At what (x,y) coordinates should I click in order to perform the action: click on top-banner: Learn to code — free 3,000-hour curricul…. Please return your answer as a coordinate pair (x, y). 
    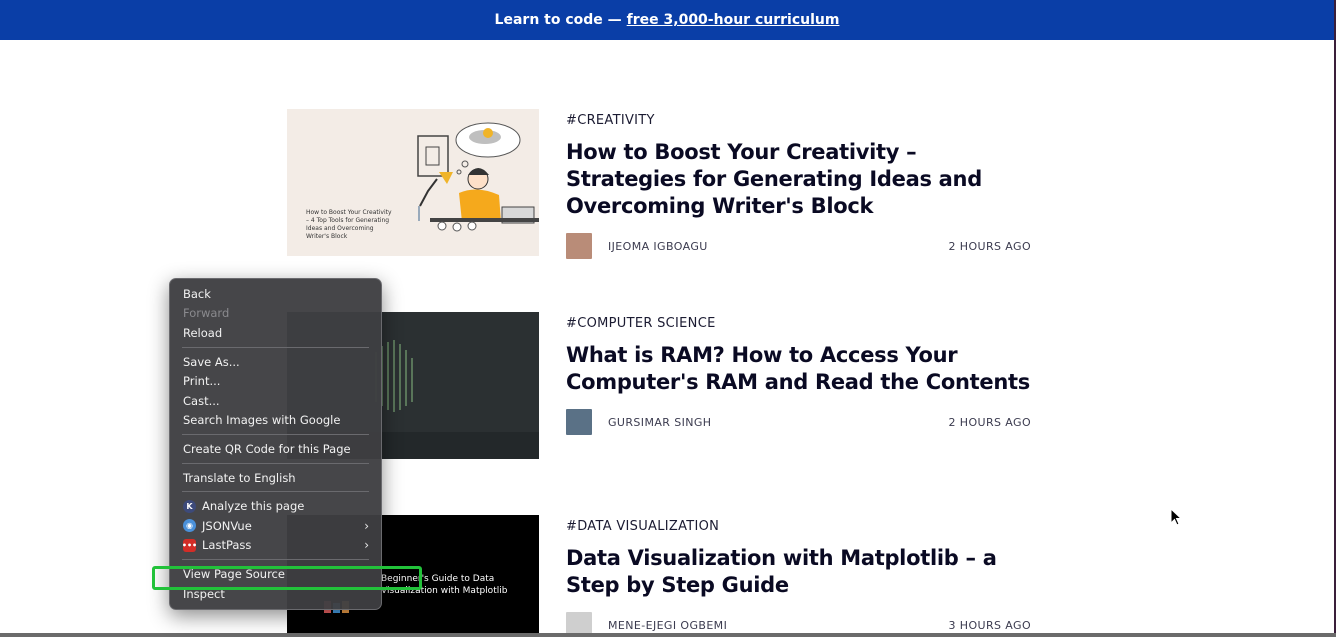
    Looking at the image, I should click on (667, 20).